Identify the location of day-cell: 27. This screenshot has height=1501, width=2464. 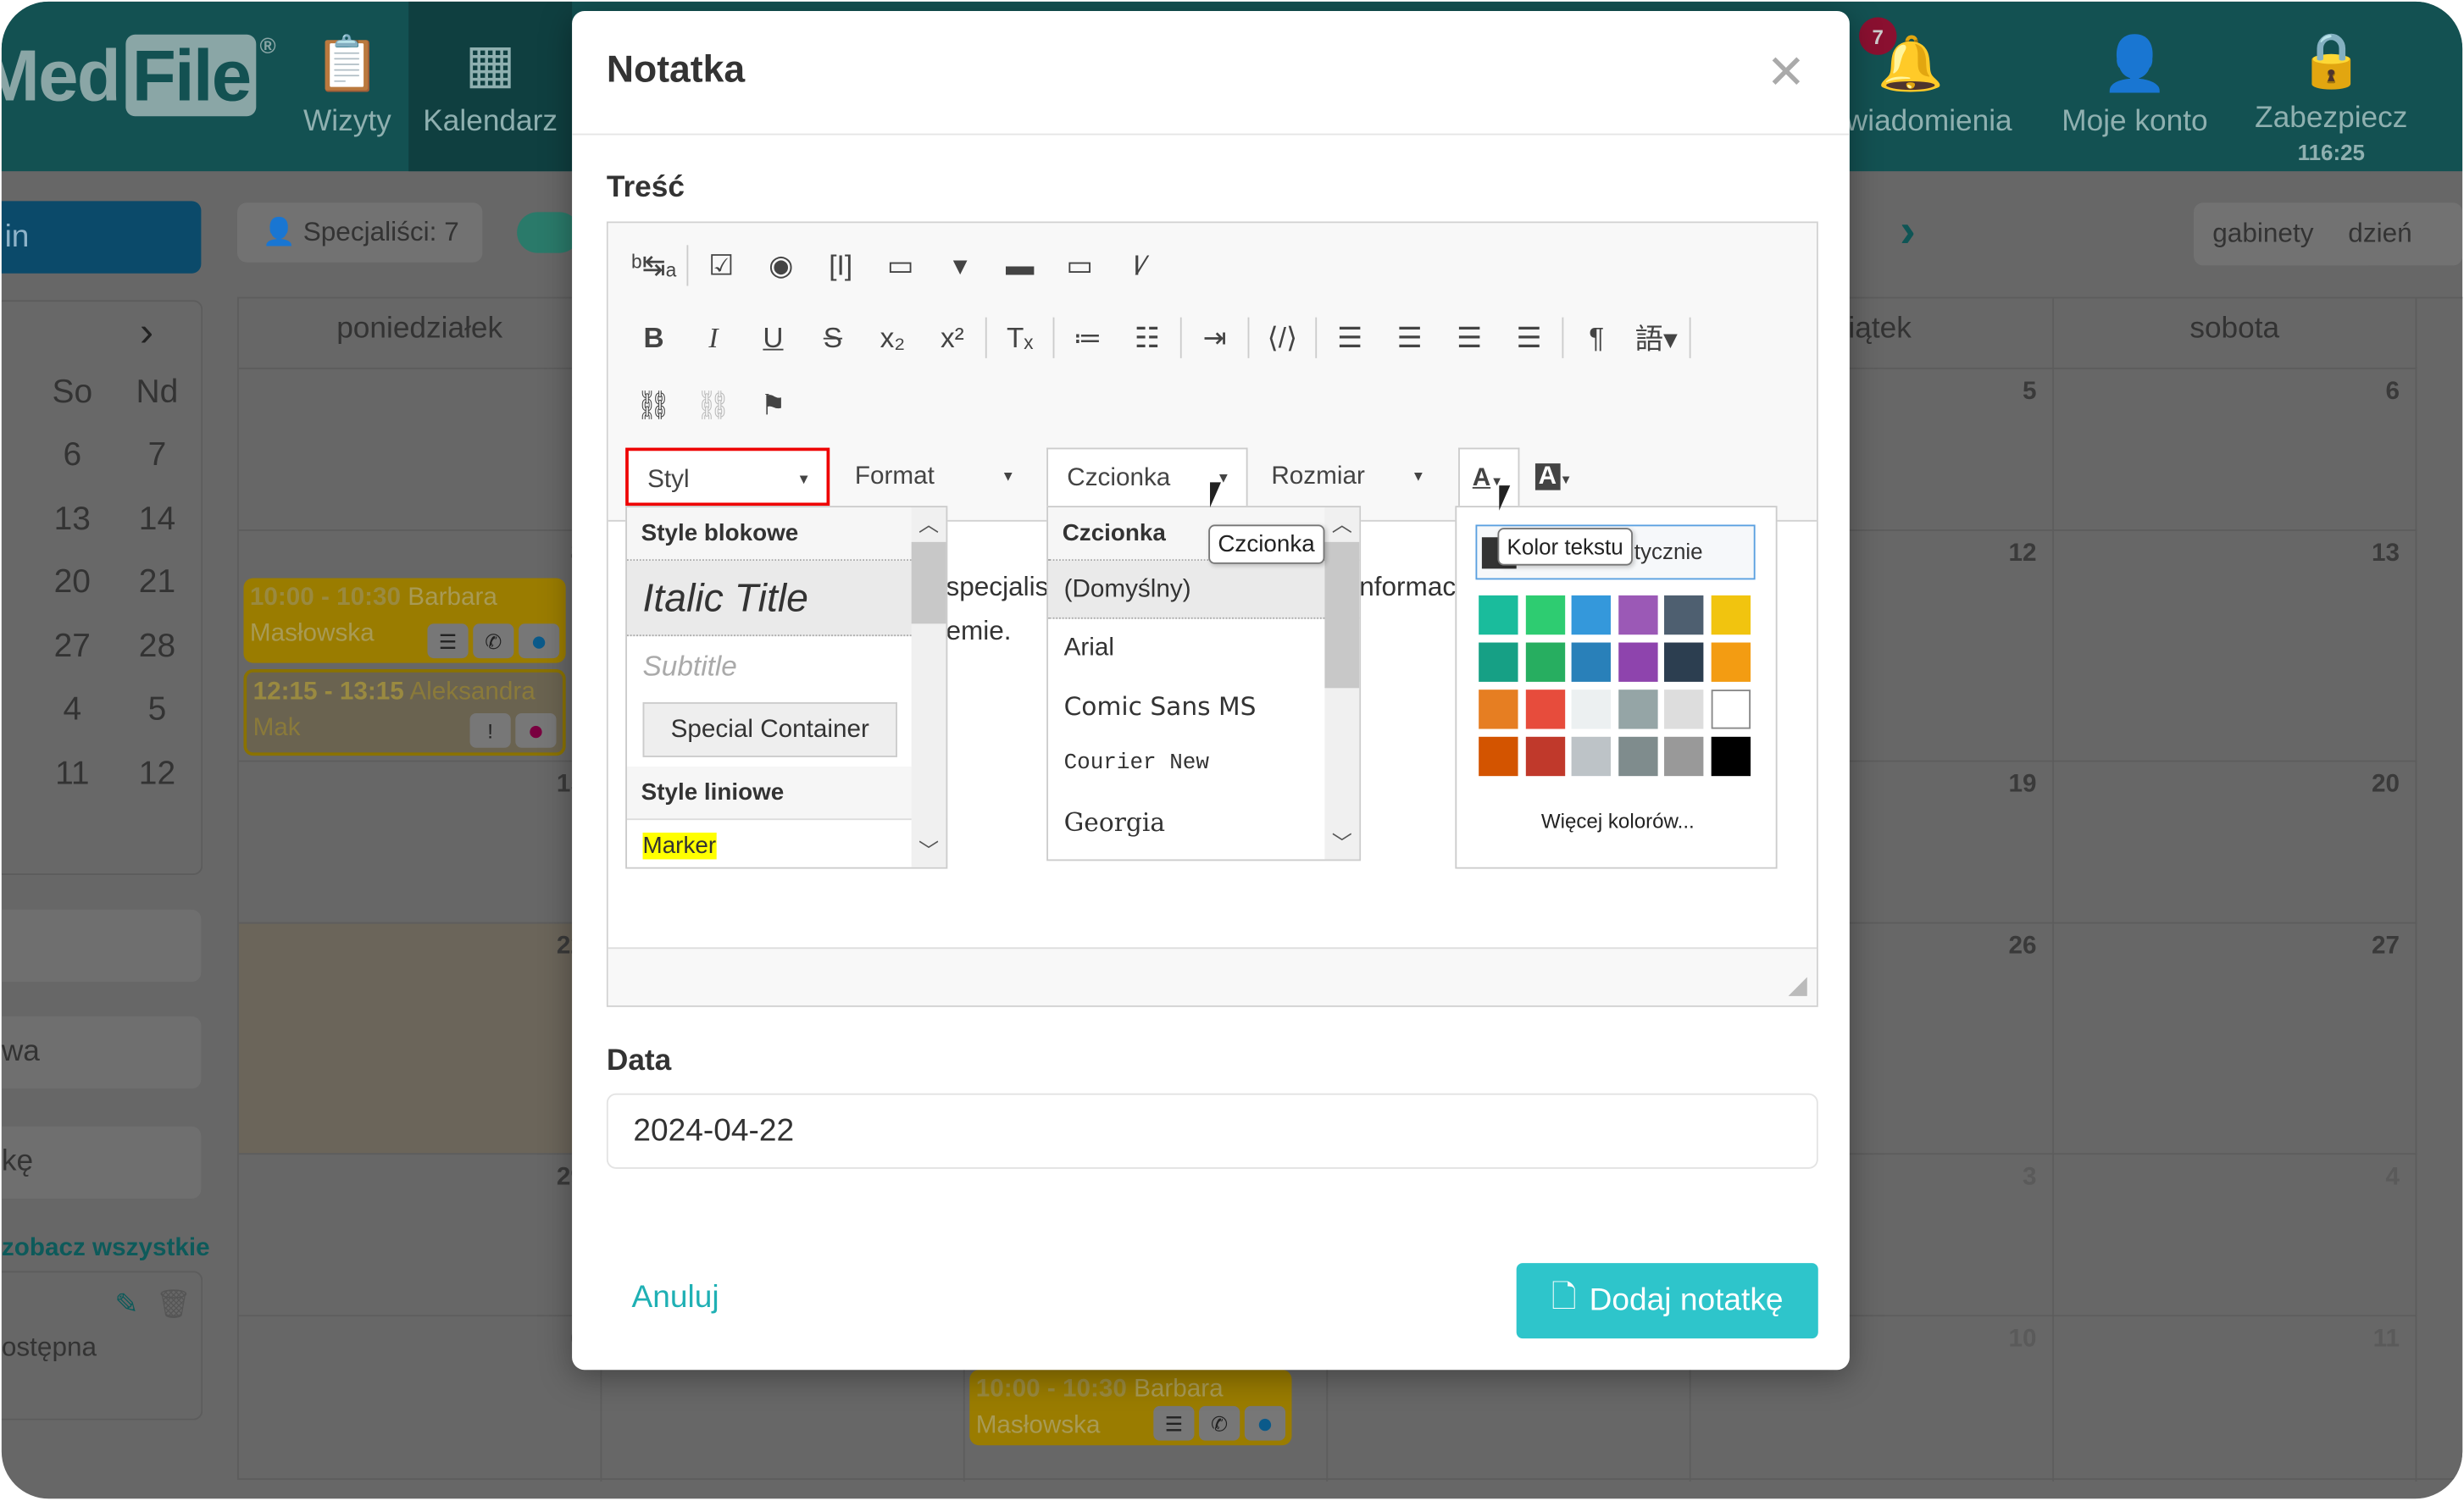
(2235, 1038).